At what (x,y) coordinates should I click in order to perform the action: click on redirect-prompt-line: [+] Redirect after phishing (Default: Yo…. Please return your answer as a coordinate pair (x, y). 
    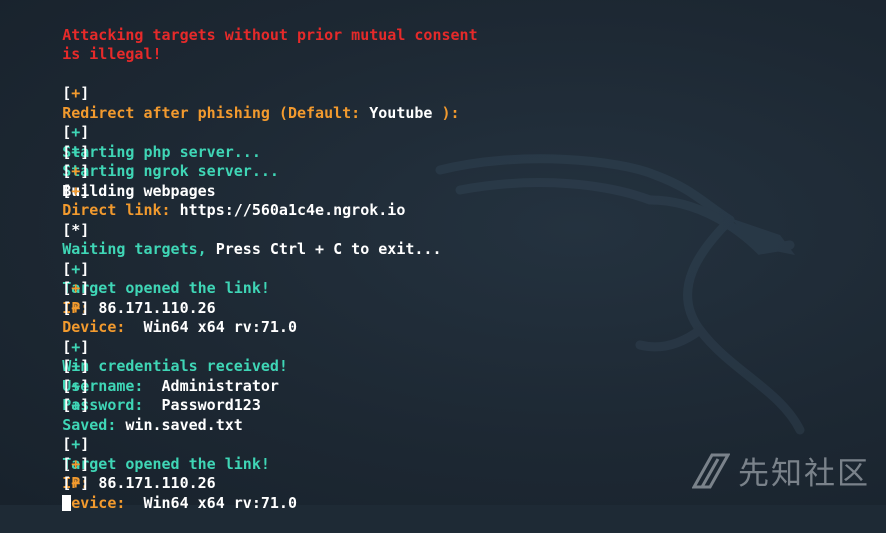
    Looking at the image, I should click on (243, 93).